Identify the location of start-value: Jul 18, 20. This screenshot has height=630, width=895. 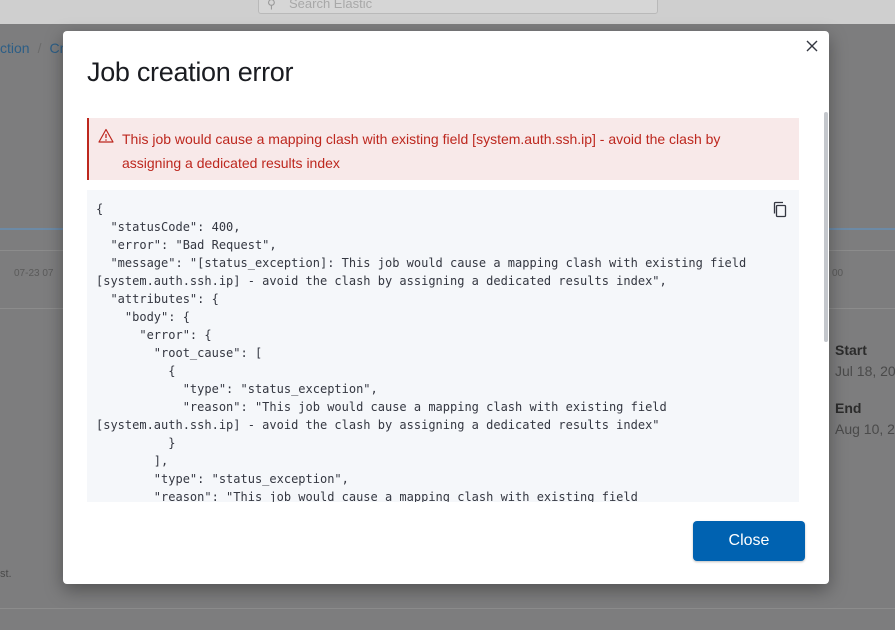
(865, 371).